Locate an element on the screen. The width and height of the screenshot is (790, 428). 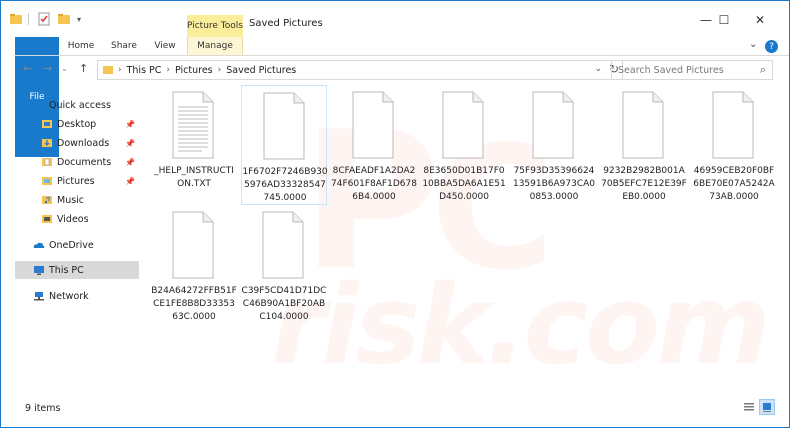
close-icon: ✕ is located at coordinates (760, 20).